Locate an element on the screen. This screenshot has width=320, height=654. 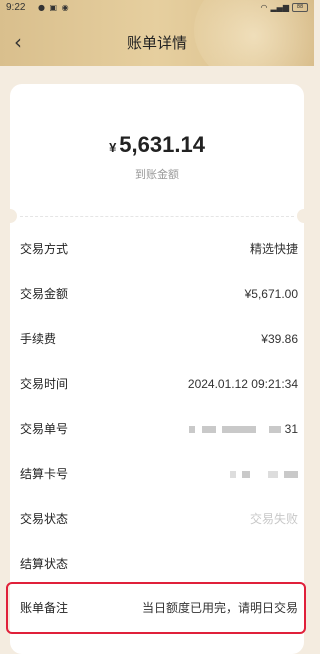
detail-row-transaction-amount: 交易金额 ¥5,671.00 is located at coordinates (159, 294).